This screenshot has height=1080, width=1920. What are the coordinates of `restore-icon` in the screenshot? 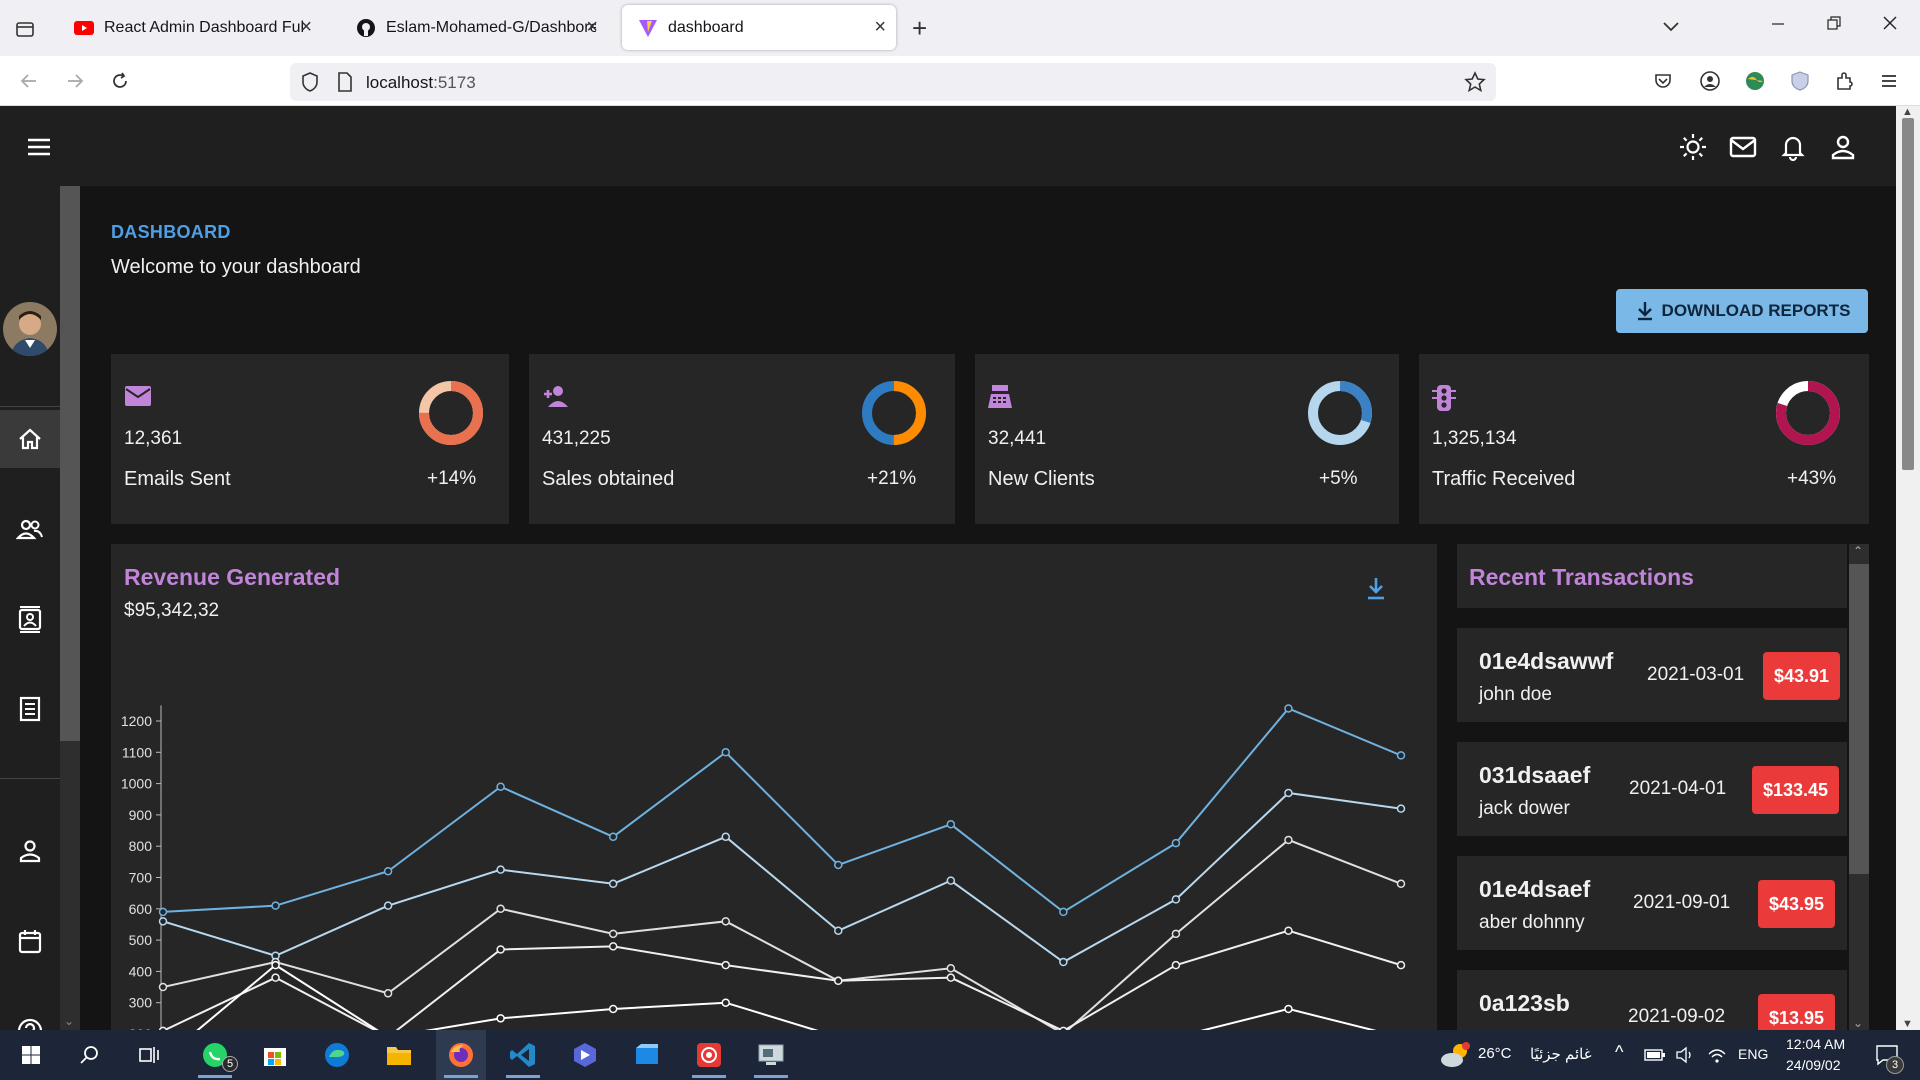 It's located at (1834, 25).